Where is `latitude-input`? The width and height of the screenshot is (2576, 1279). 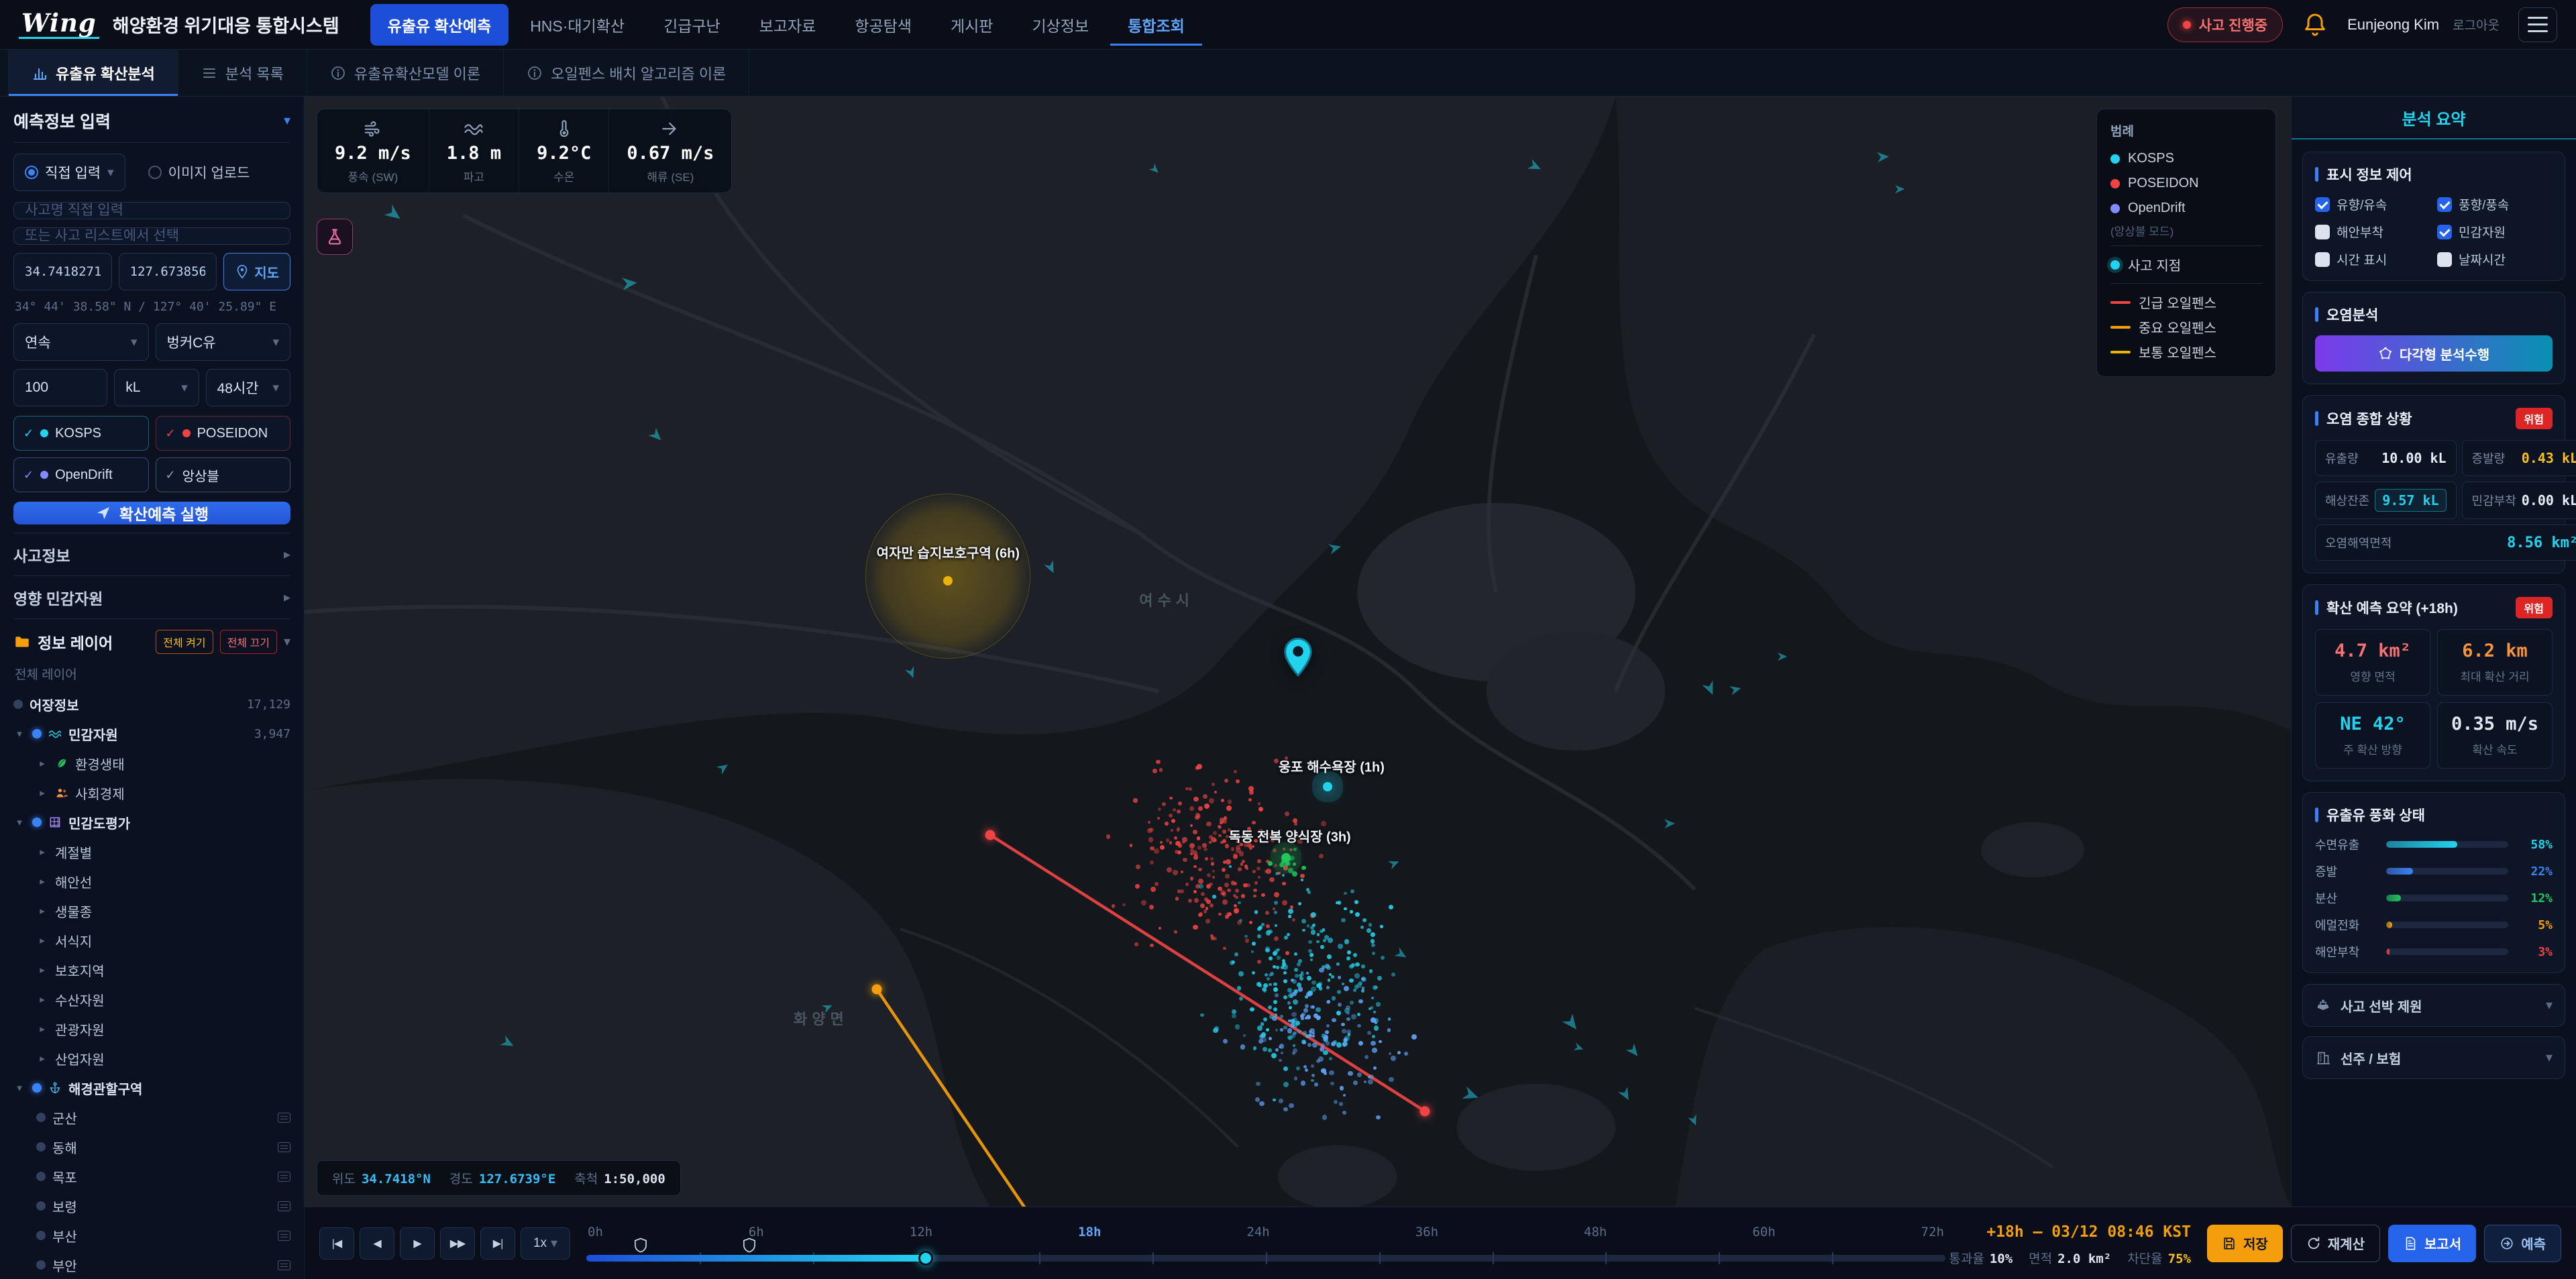 latitude-input is located at coordinates (62, 271).